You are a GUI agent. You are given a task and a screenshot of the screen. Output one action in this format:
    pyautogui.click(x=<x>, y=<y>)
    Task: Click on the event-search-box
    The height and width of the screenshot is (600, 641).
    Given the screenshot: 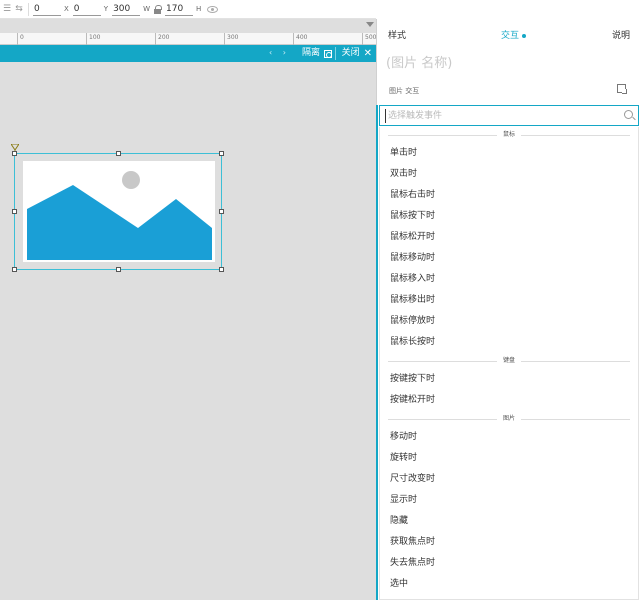 What is the action you would take?
    pyautogui.click(x=509, y=115)
    